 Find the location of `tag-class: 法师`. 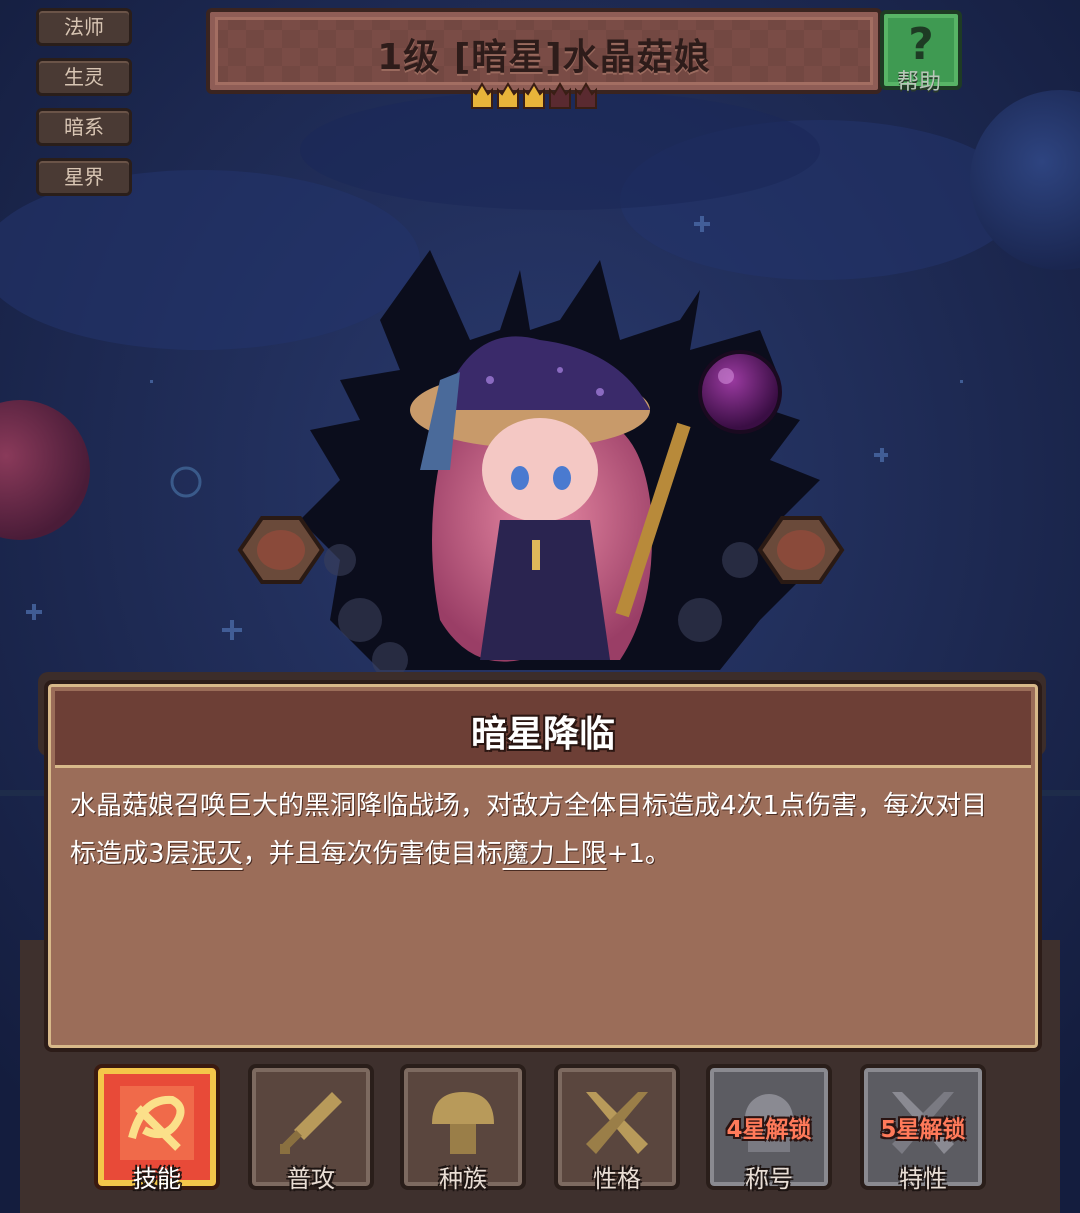

tag-class: 法师 is located at coordinates (84, 27).